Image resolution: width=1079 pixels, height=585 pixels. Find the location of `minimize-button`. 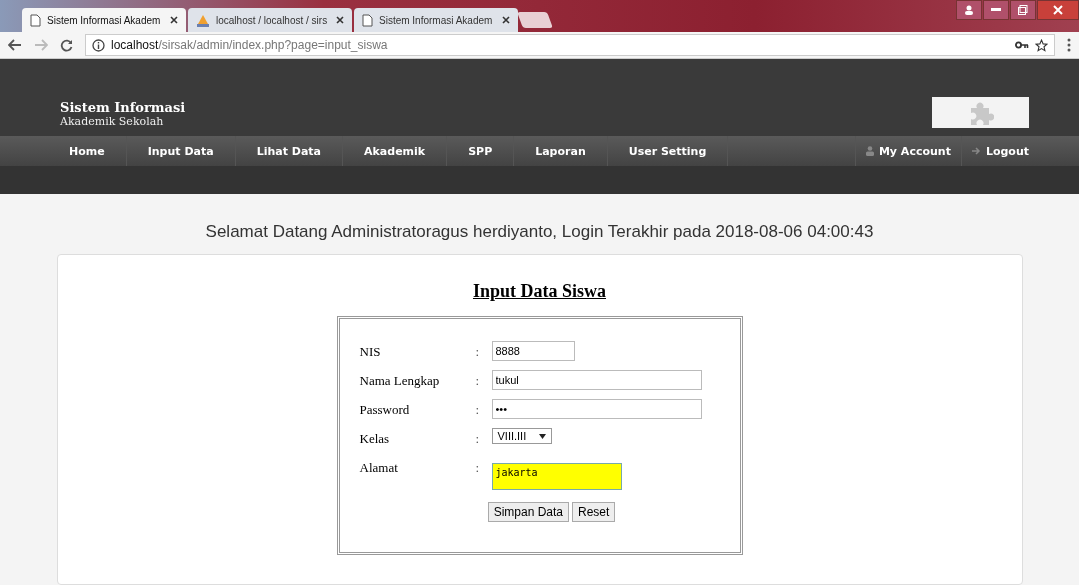

minimize-button is located at coordinates (996, 10).